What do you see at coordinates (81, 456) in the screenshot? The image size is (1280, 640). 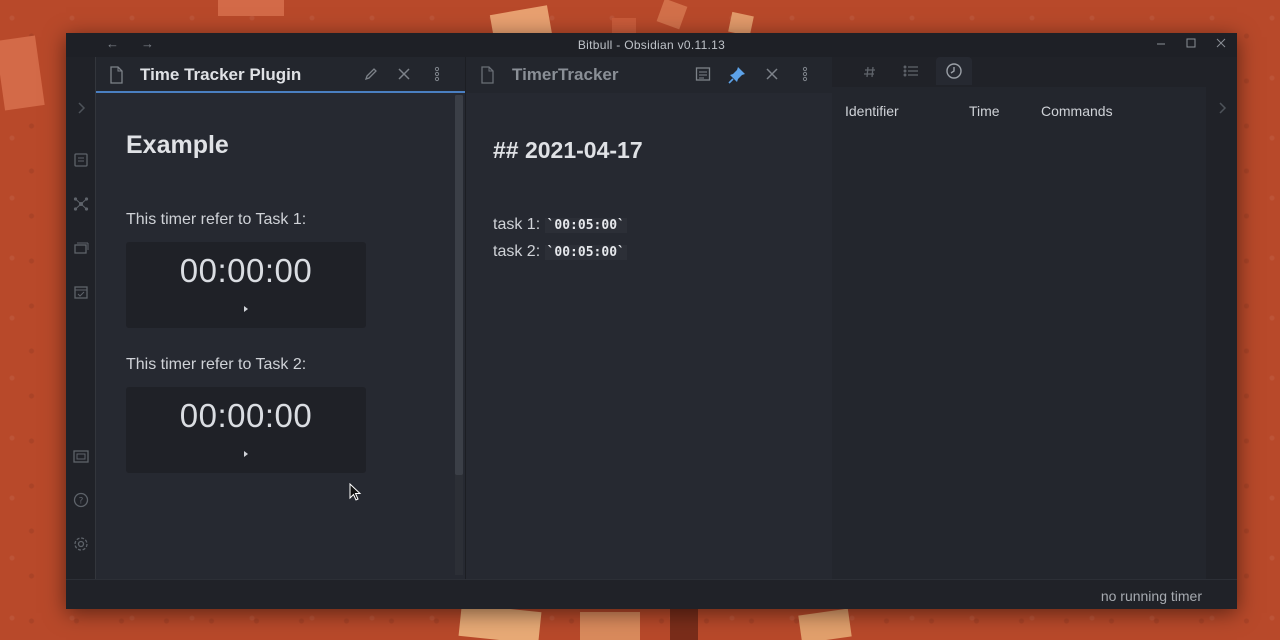 I see `vault-icon` at bounding box center [81, 456].